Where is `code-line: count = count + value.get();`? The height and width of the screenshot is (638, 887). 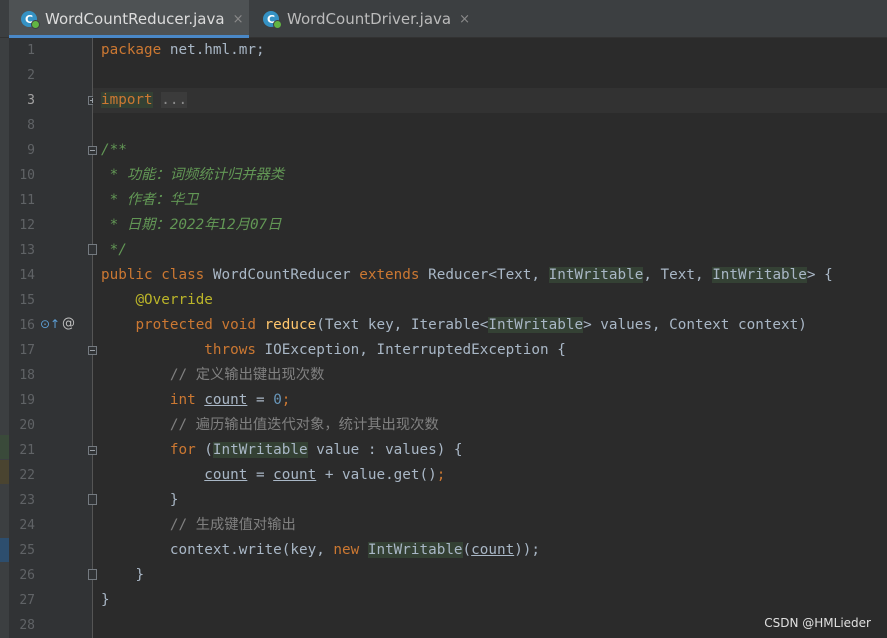
code-line: count = count + value.get(); is located at coordinates (490, 475).